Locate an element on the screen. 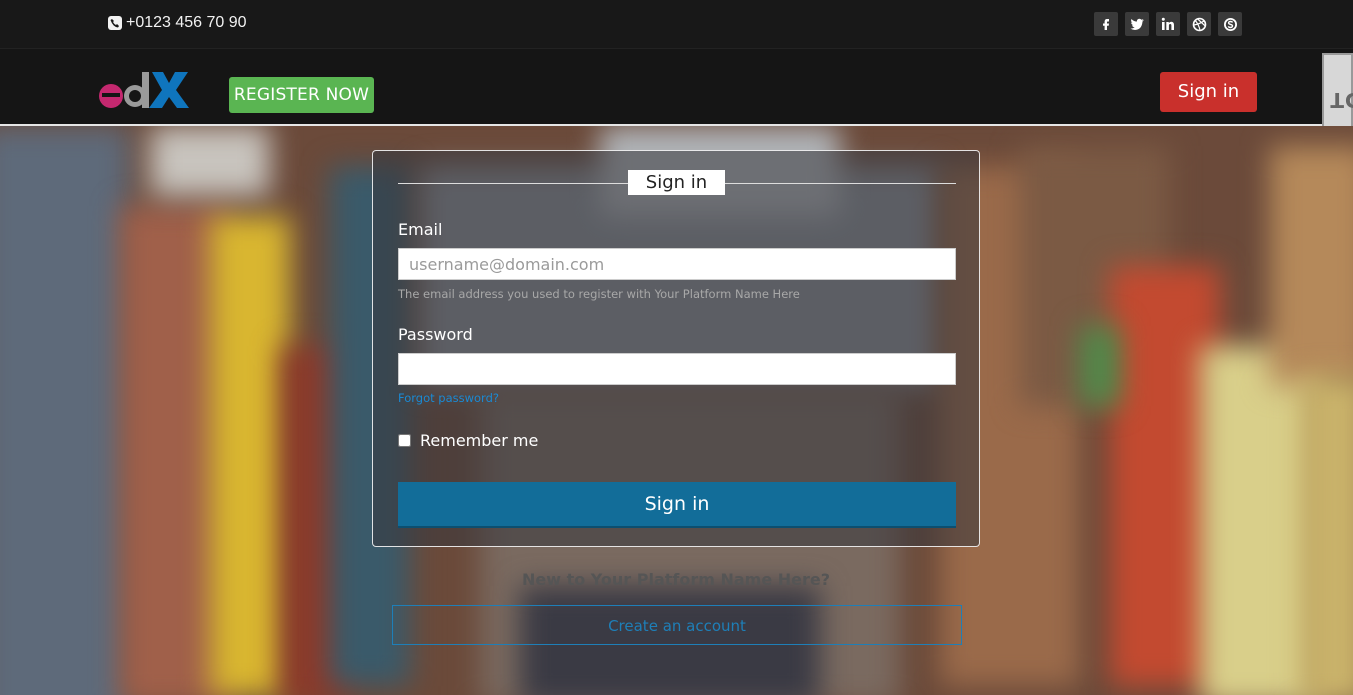  twitter-icon is located at coordinates (1137, 24).